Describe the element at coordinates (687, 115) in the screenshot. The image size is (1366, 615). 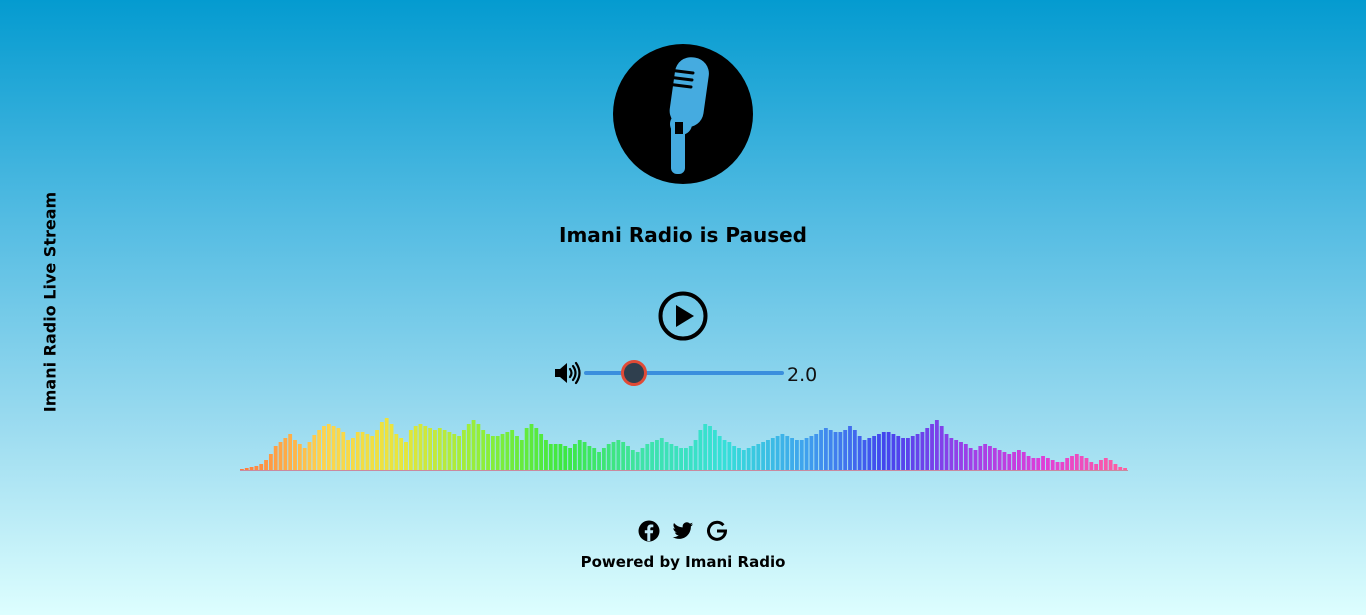
I see `microphone-icon` at that location.